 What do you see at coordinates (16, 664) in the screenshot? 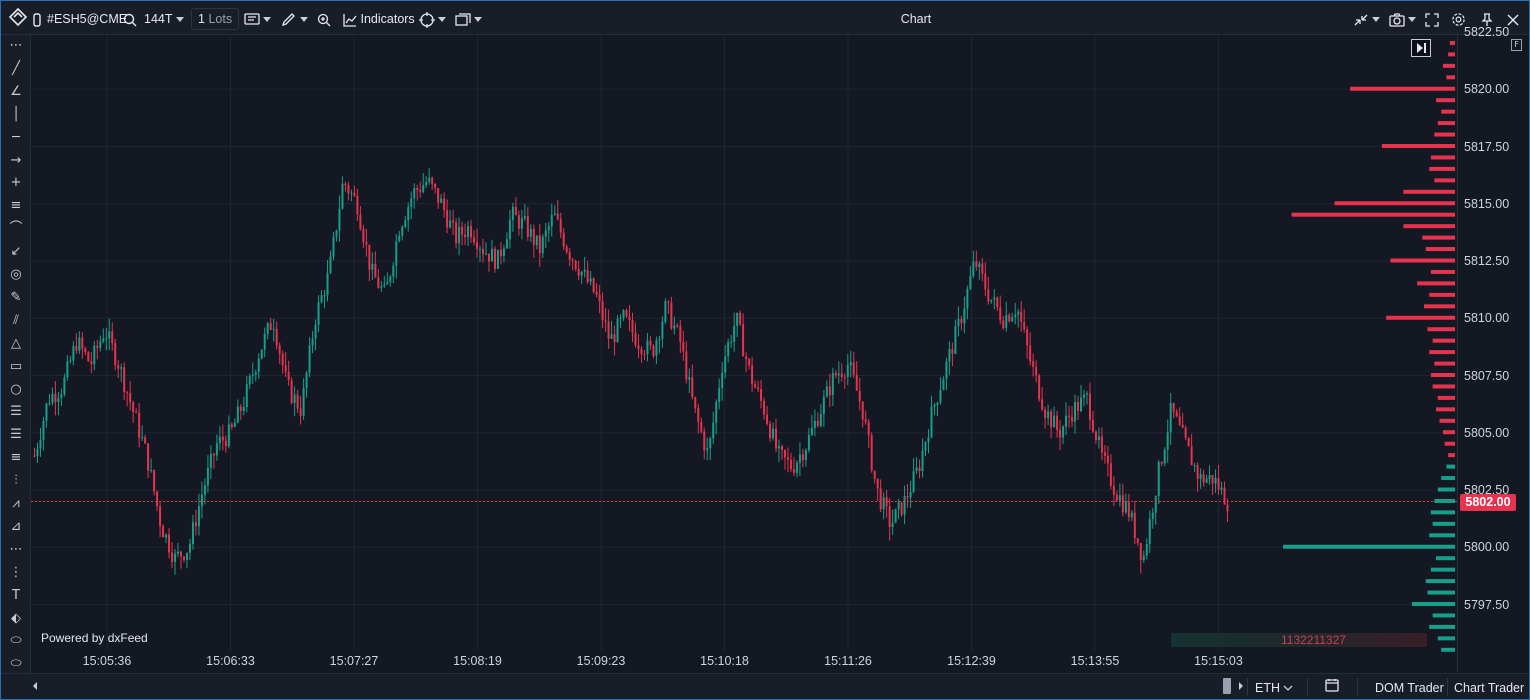
I see `price-label-tool-icon: ⬭` at bounding box center [16, 664].